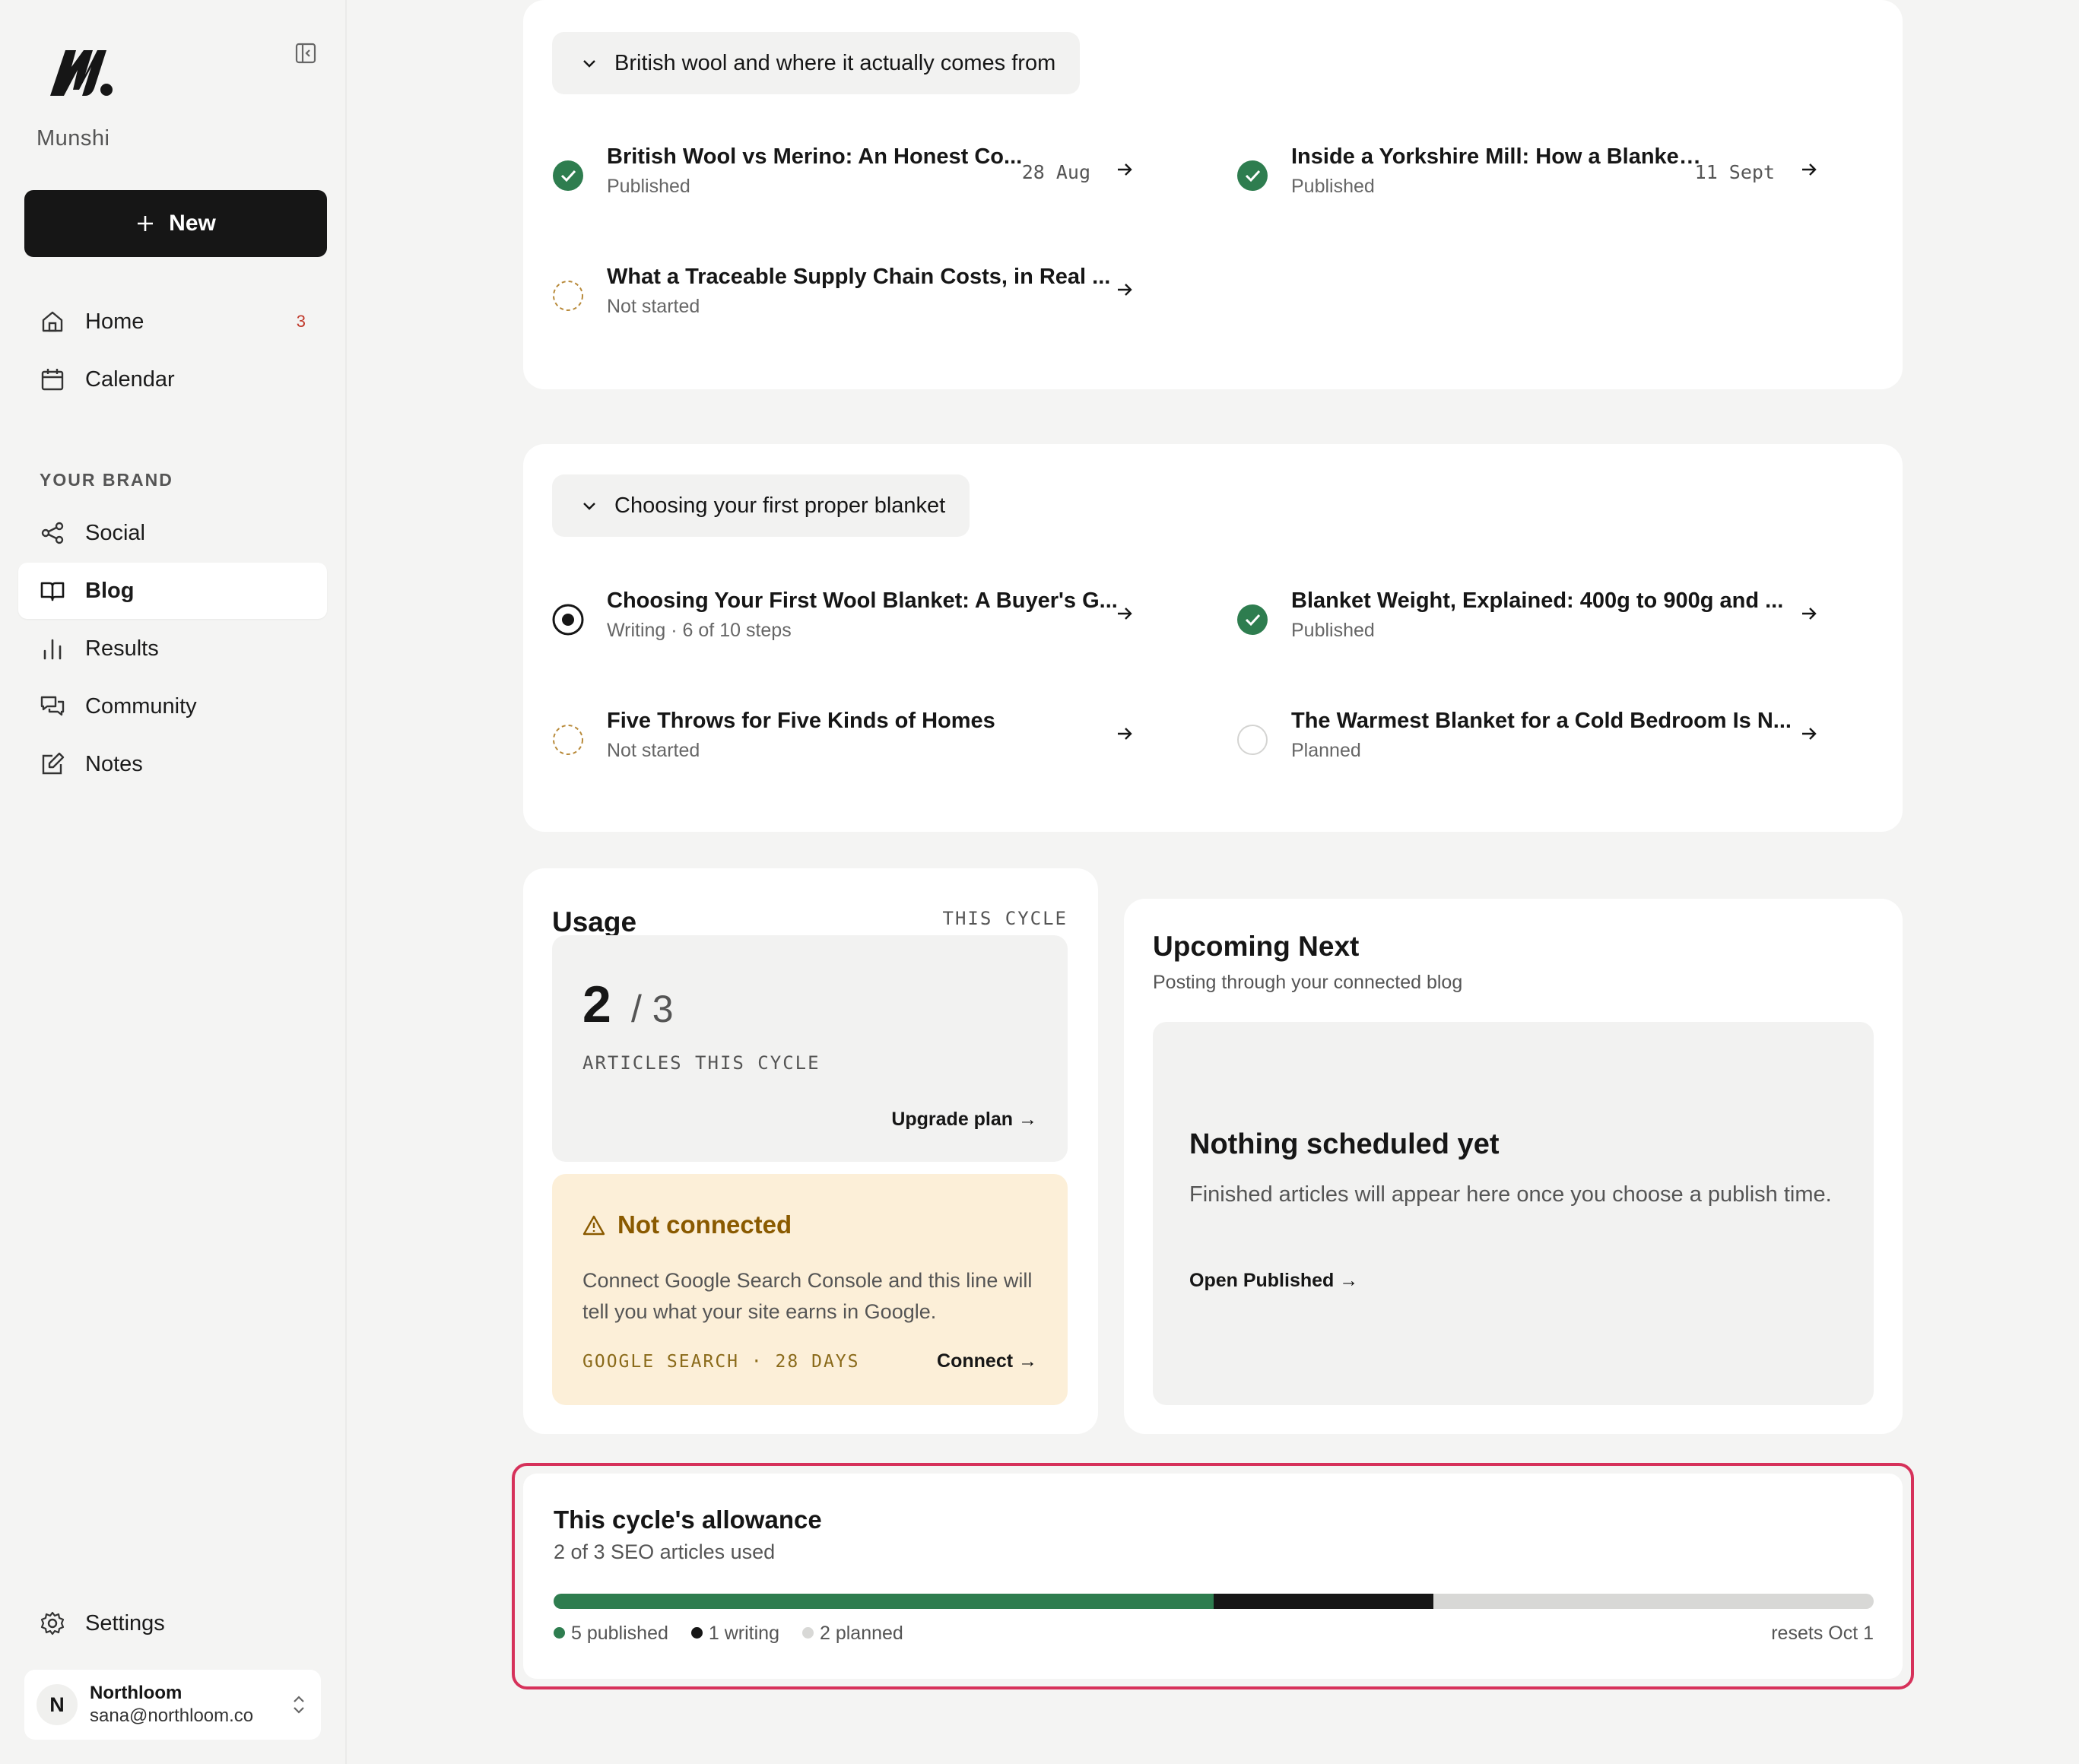 The height and width of the screenshot is (1764, 2079). I want to click on legend-label: 5 published, so click(619, 1633).